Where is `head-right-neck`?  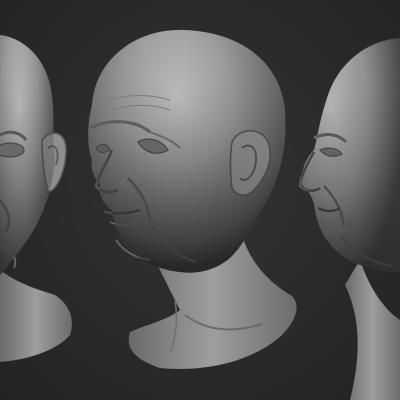
head-right-neck is located at coordinates (372, 330).